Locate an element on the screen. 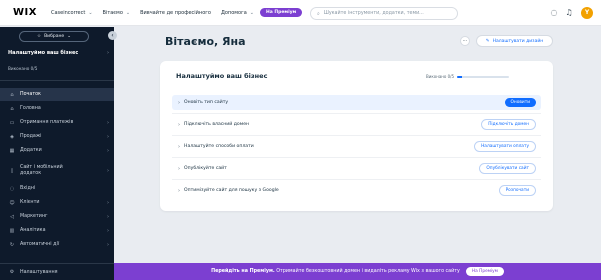 This screenshot has width=601, height=280. chart-icon: ▥ is located at coordinates (12, 230).